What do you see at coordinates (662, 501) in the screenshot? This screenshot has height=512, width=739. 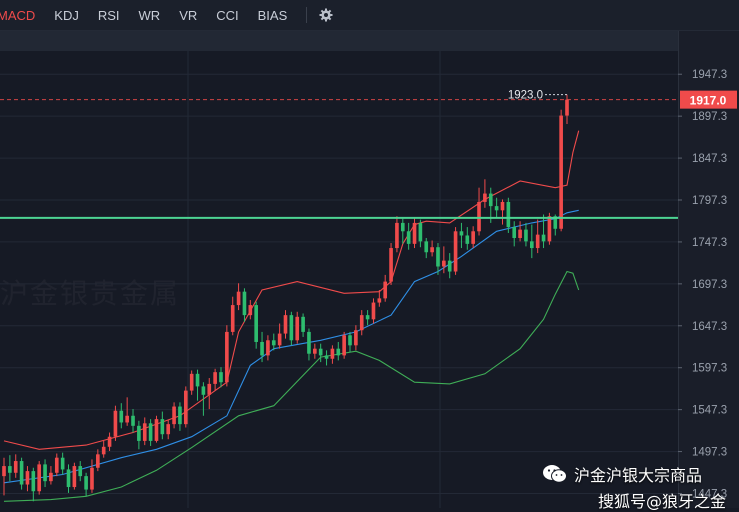 I see `watermark-line2: 搜狐号@狼牙之金` at bounding box center [662, 501].